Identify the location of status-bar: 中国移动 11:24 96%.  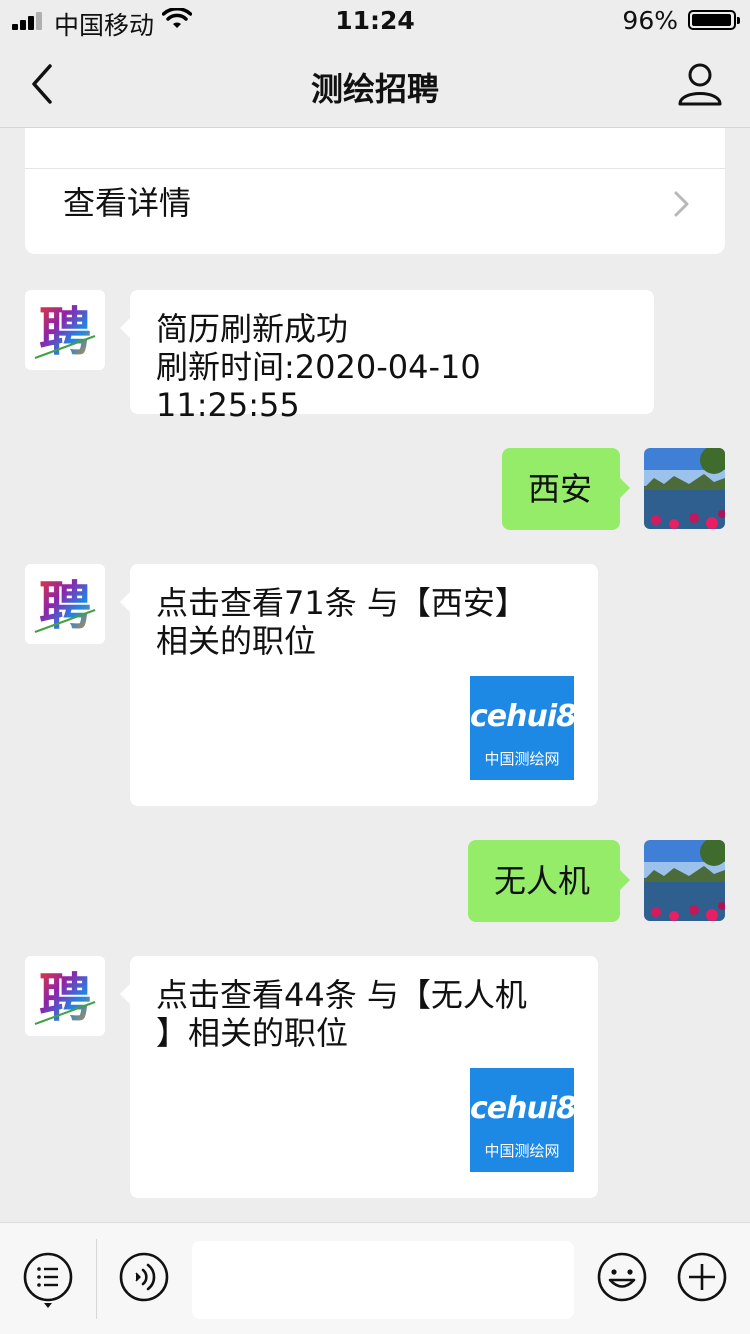
(375, 20).